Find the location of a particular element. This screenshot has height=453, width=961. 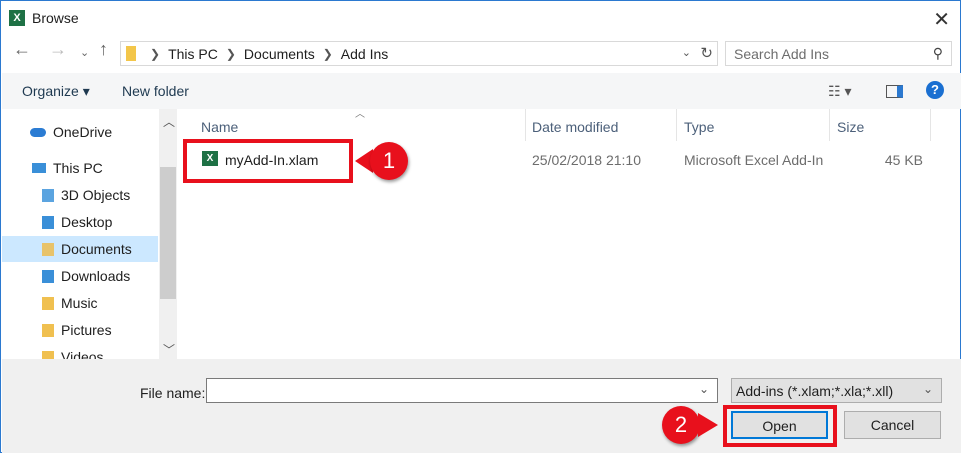

address-dropdown-icon: ⌄ is located at coordinates (686, 52).